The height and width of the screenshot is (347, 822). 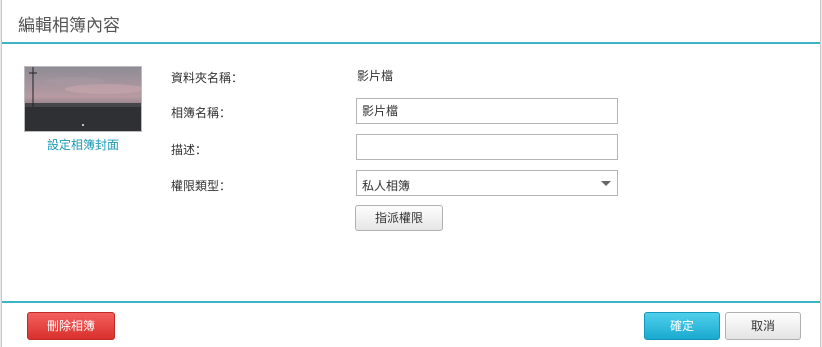 I want to click on dialog-title: 編輯相簿內容, so click(x=69, y=26).